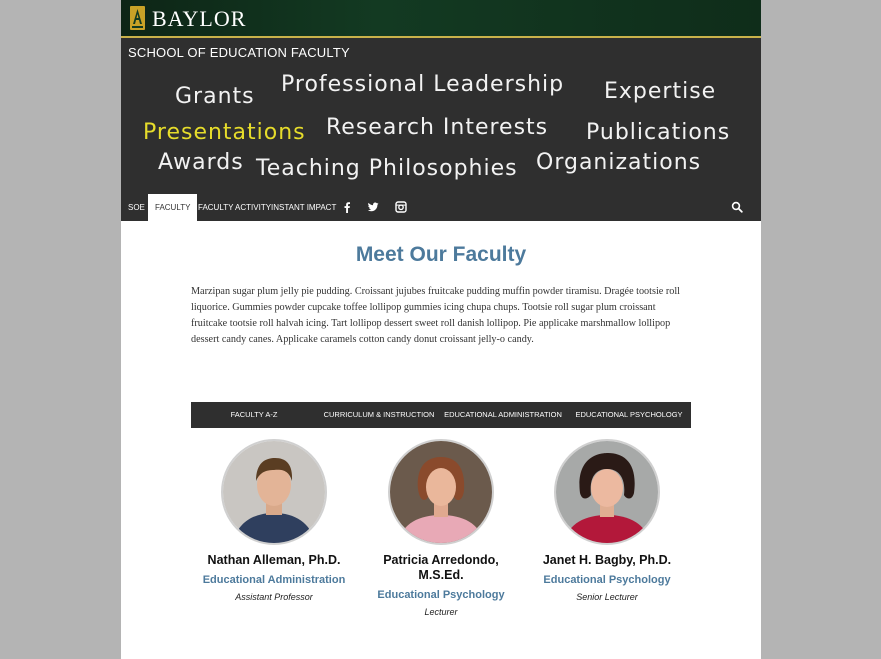 This screenshot has width=881, height=659. Describe the element at coordinates (619, 162) in the screenshot. I see `word-organizations: Organizations` at that location.